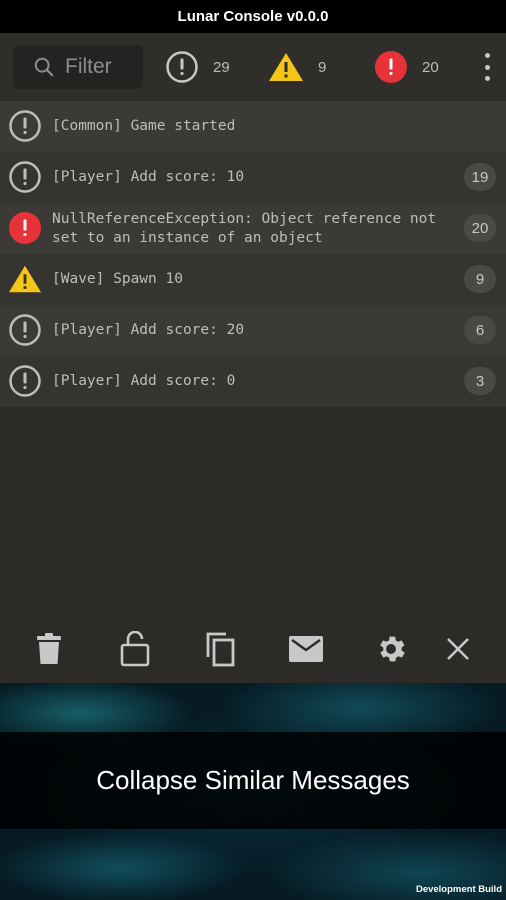  What do you see at coordinates (221, 67) in the screenshot?
I see `log-count: 29` at bounding box center [221, 67].